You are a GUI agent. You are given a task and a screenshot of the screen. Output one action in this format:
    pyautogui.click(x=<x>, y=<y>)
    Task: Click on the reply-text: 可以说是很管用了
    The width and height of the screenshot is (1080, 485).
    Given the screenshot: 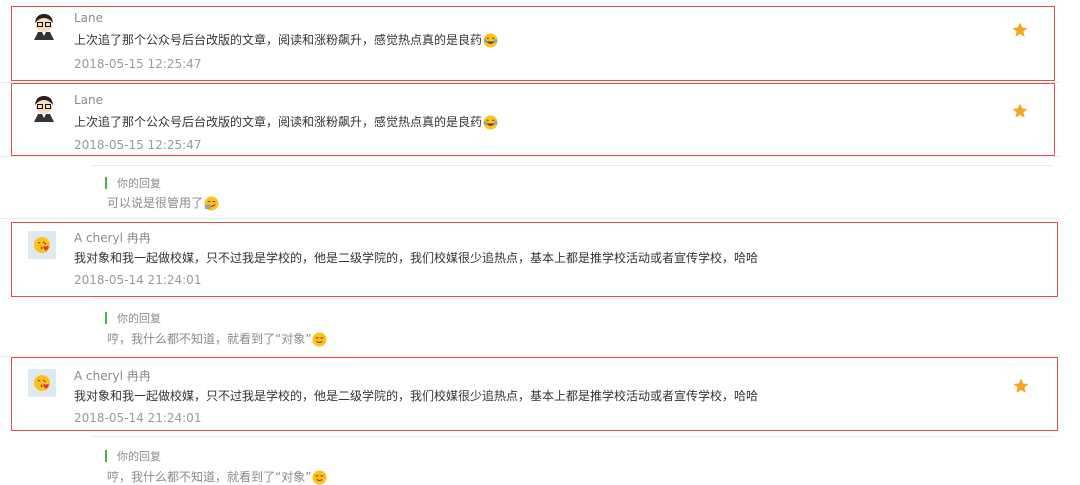 What is the action you would take?
    pyautogui.click(x=163, y=202)
    